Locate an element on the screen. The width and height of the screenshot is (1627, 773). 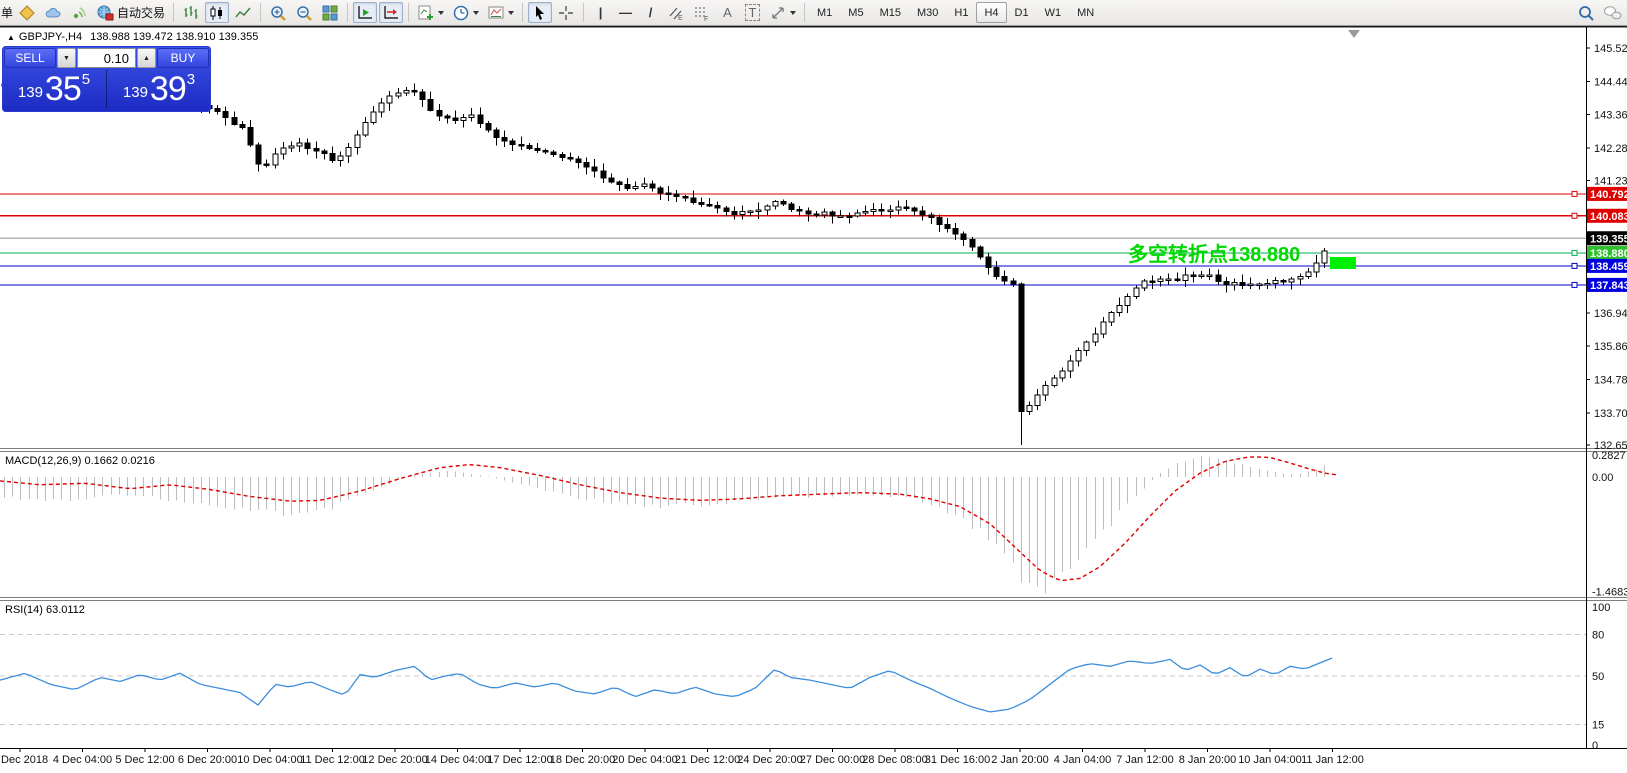
green-highlight-box is located at coordinates (1343, 263).